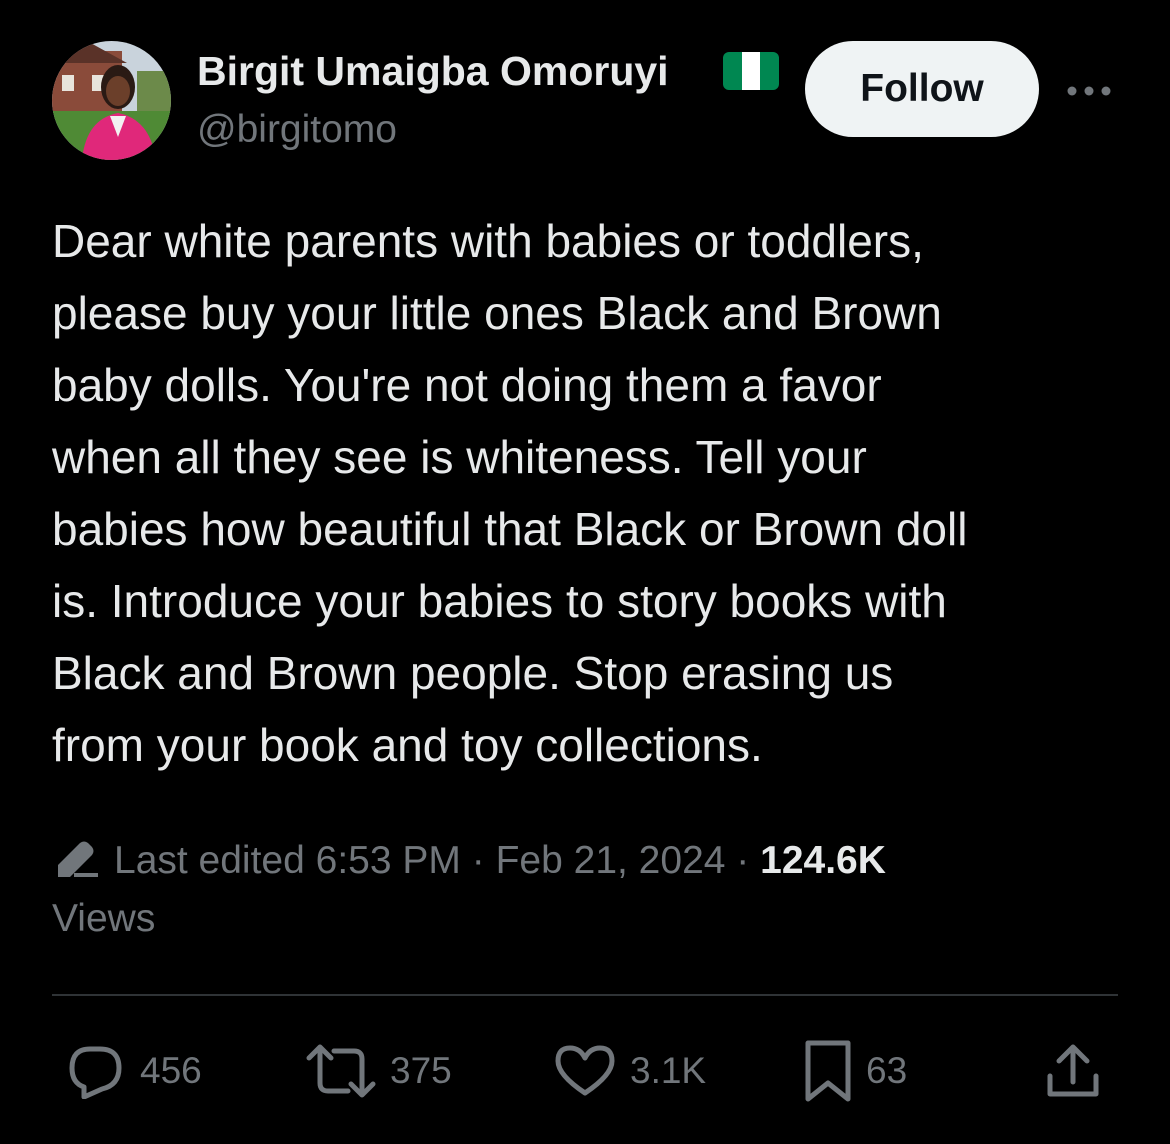  I want to click on like-button: 3.1K, so click(630, 1071).